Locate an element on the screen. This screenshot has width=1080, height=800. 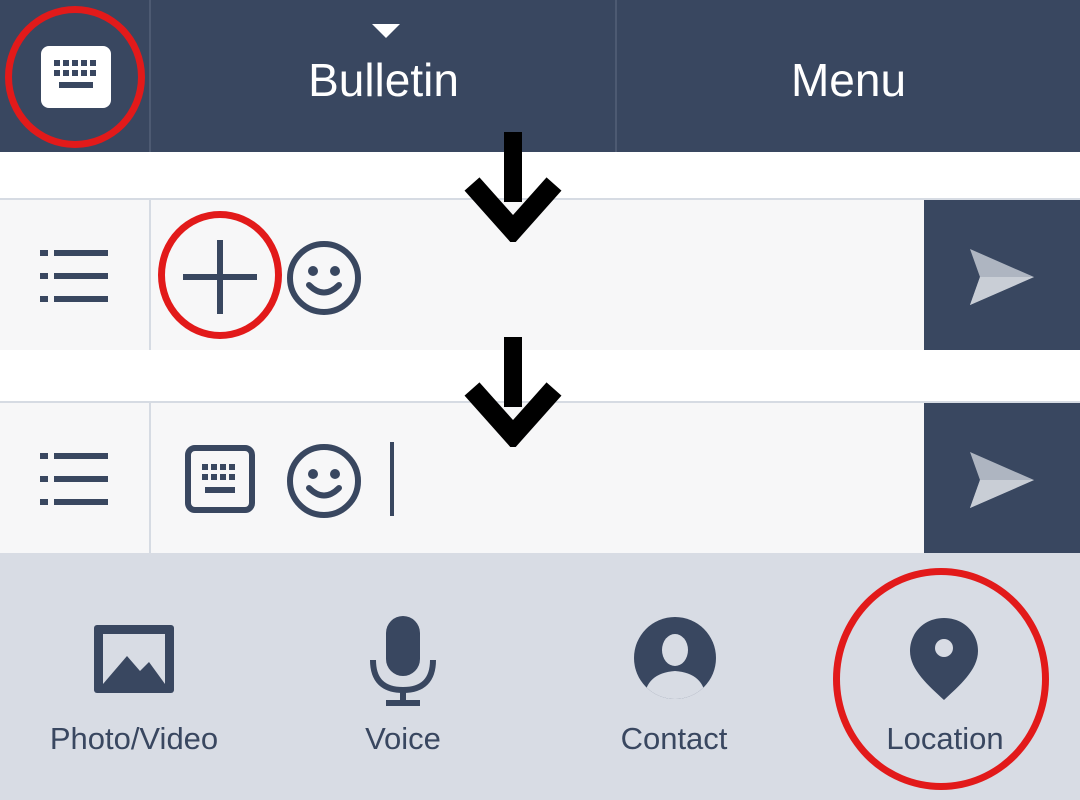
photo-icon is located at coordinates (134, 659).